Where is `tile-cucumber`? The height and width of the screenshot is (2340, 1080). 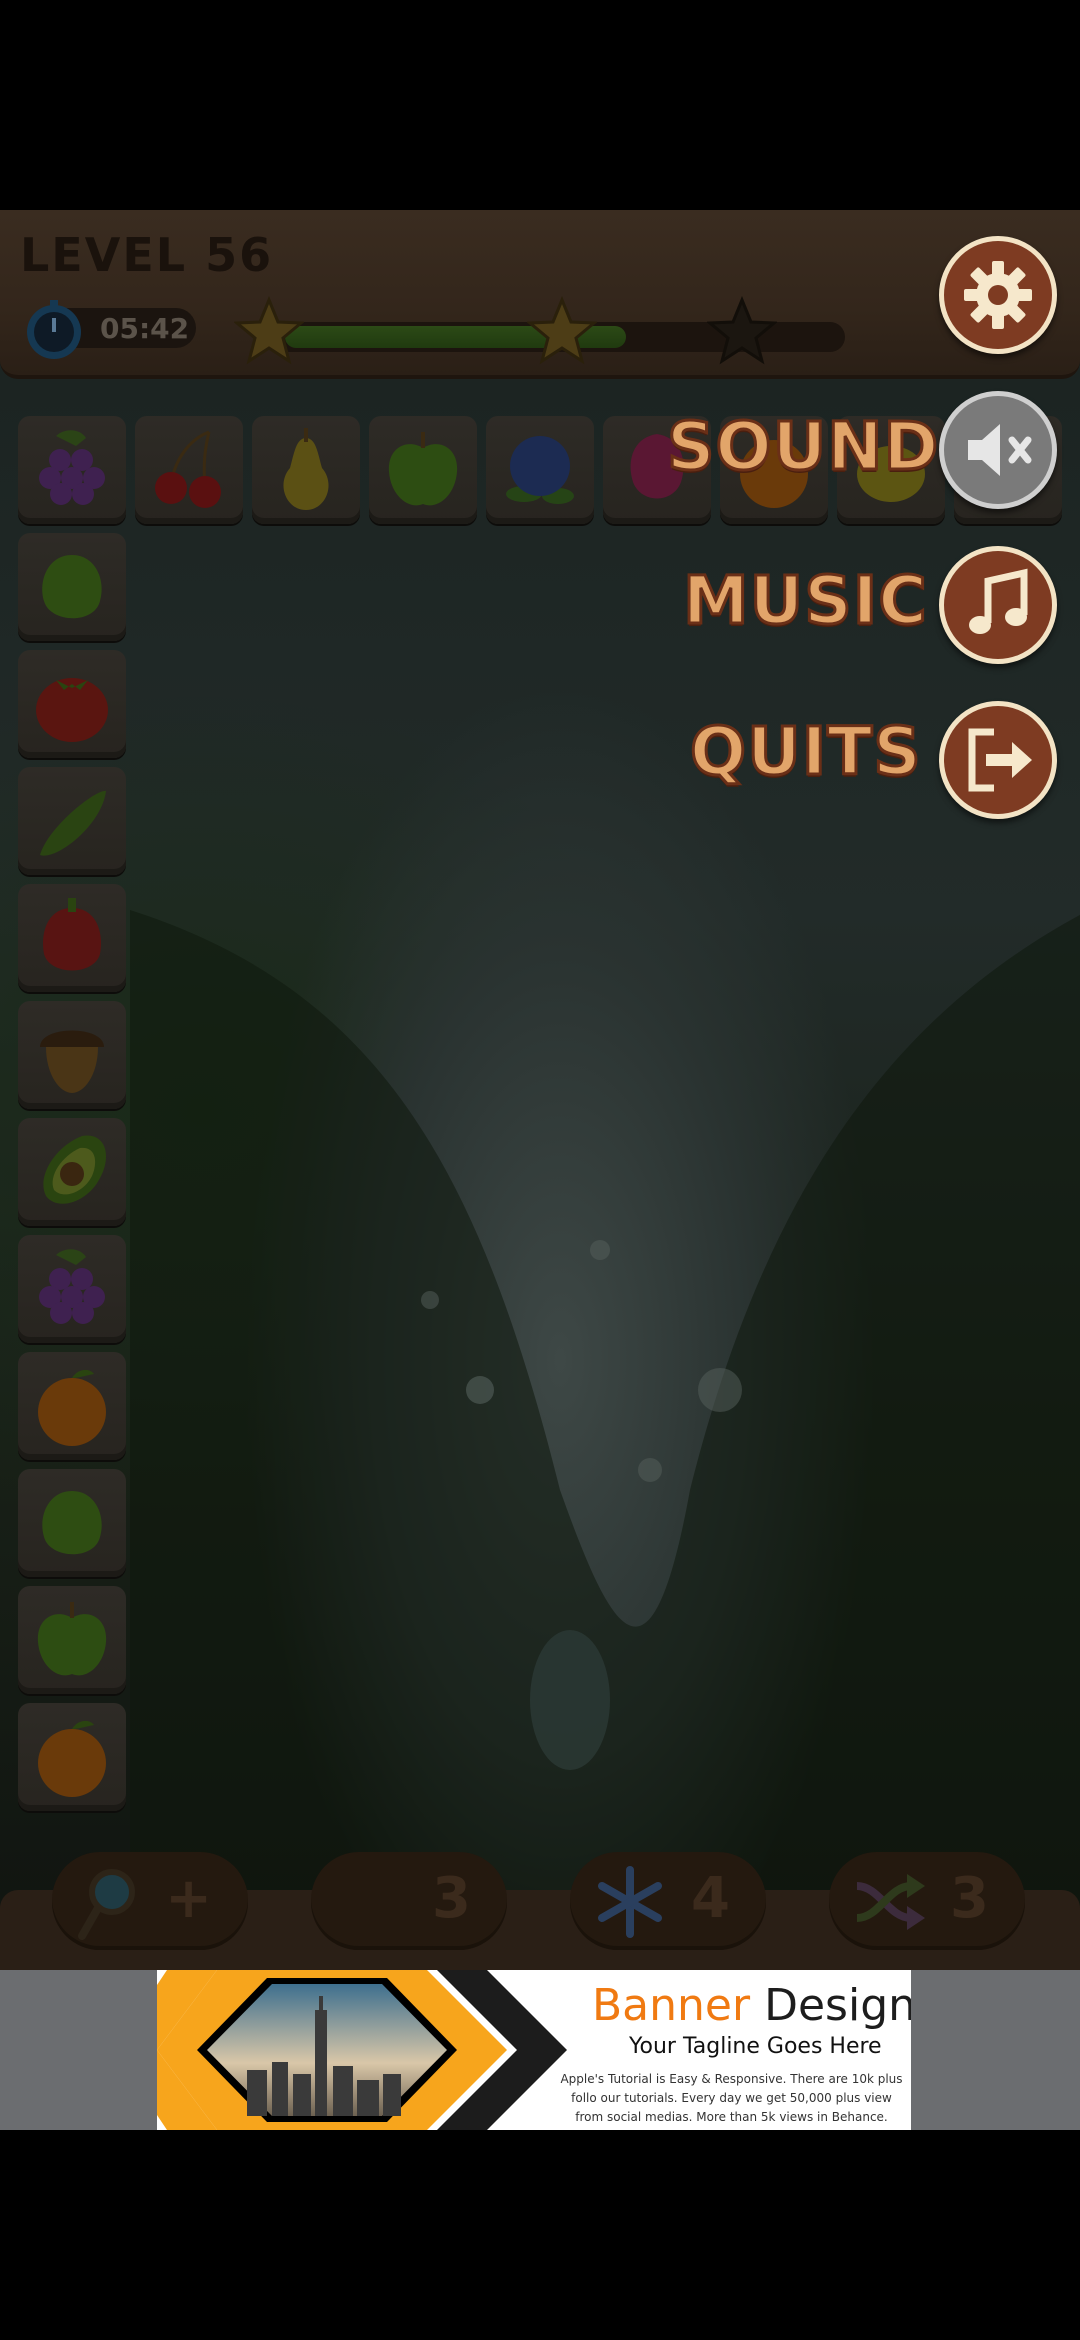
tile-cucumber is located at coordinates (72, 821).